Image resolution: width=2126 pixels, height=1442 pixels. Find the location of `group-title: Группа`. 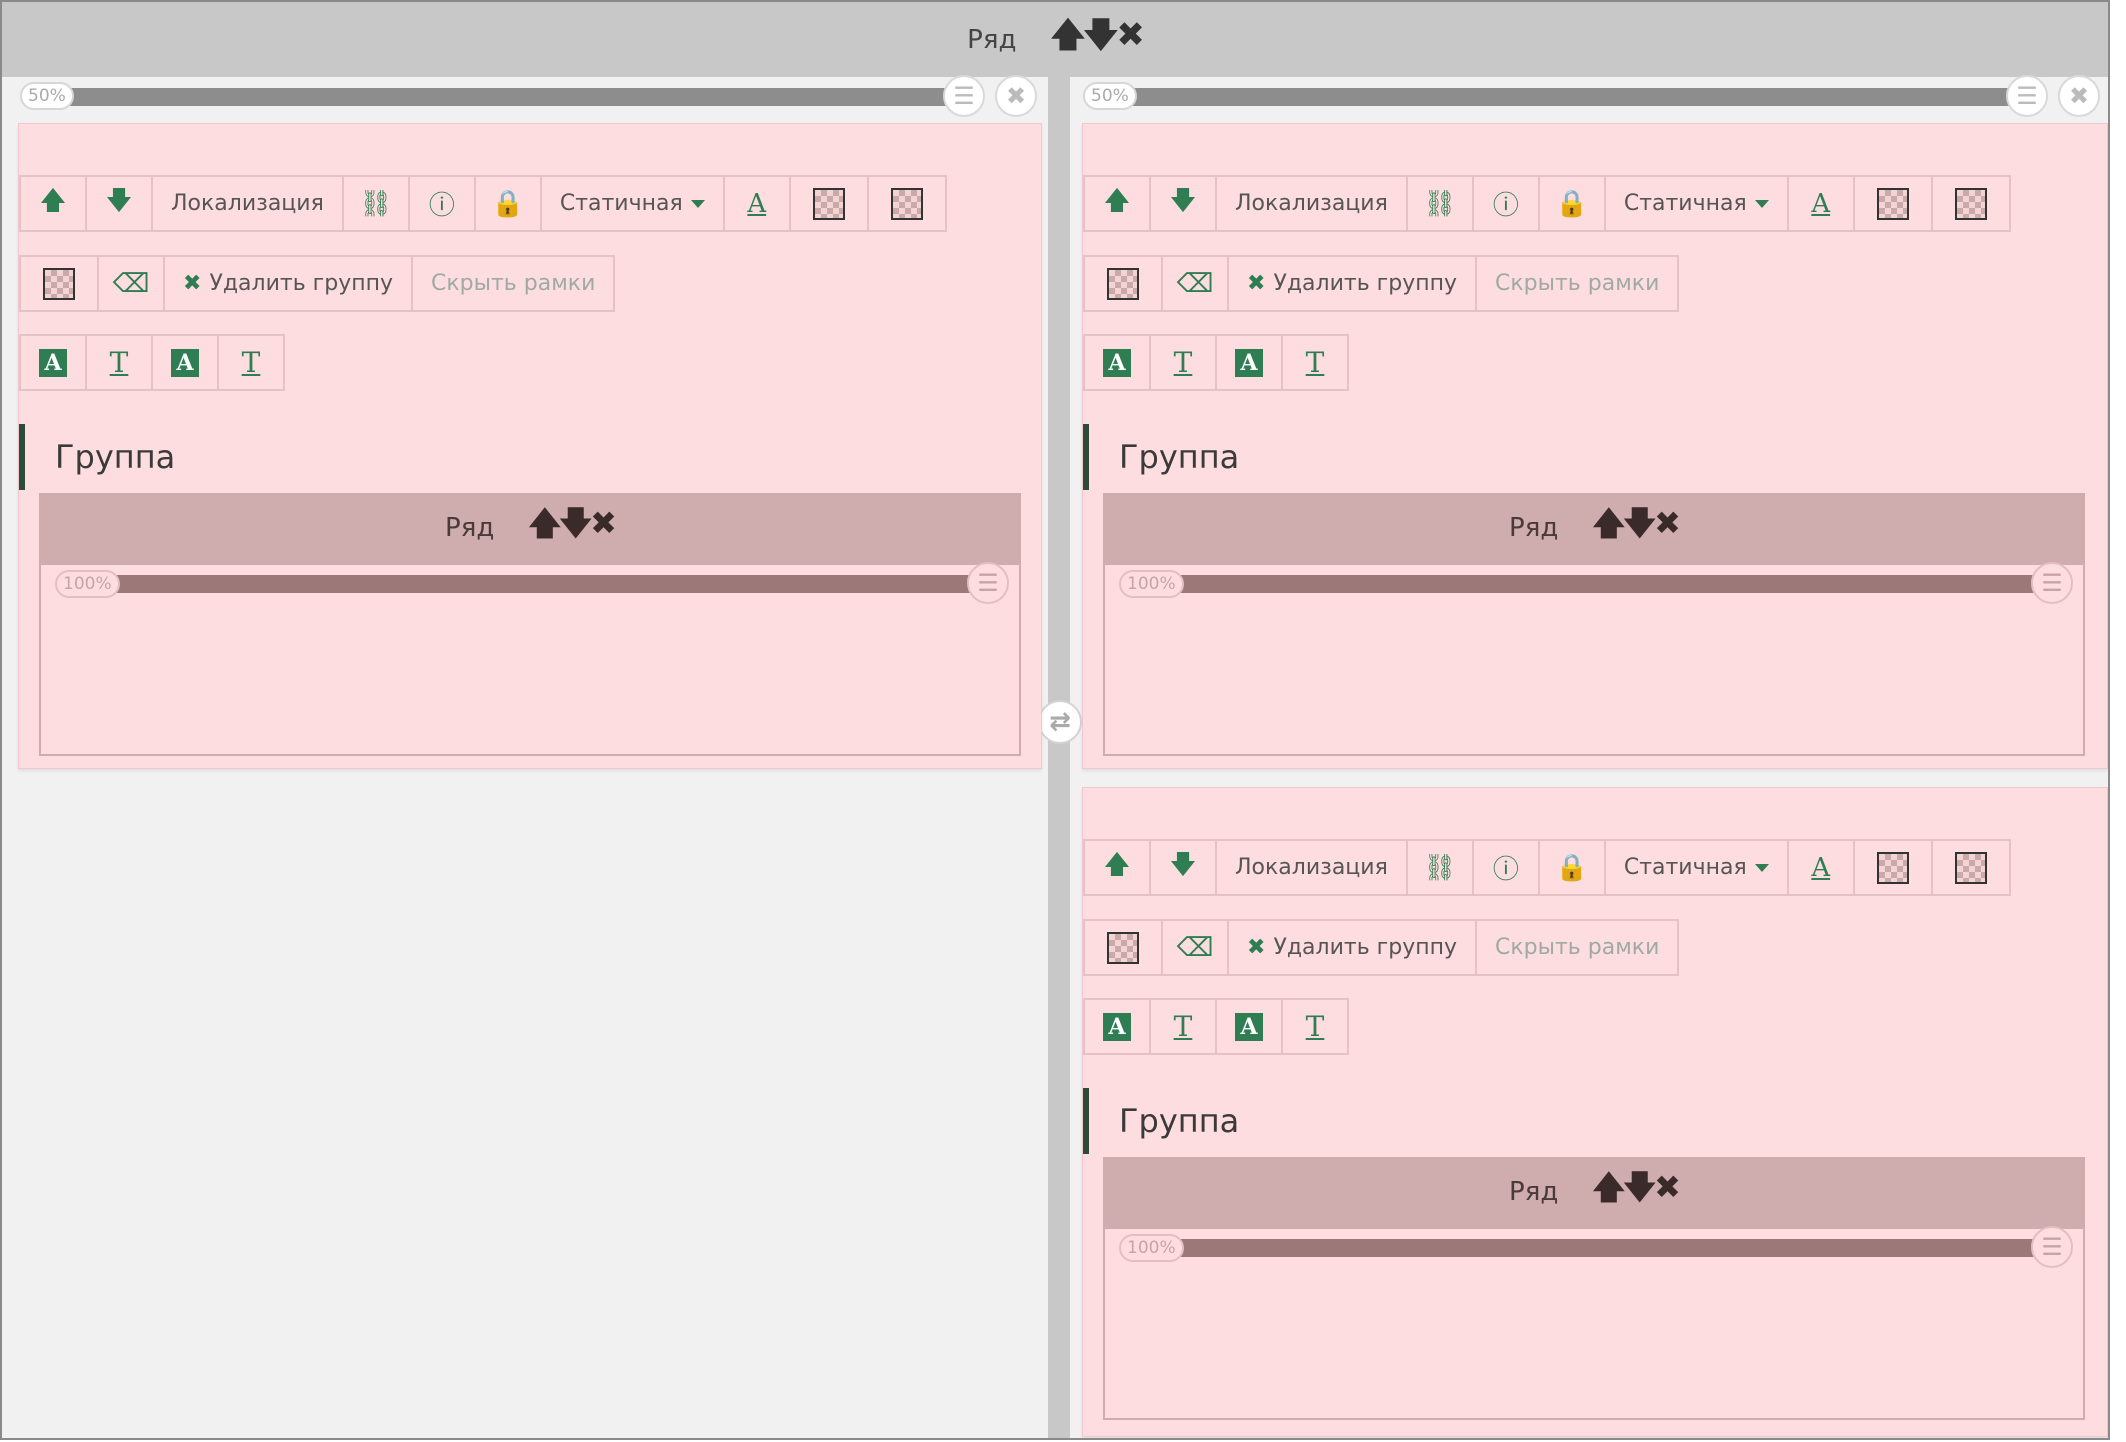

group-title: Группа is located at coordinates (97, 457).